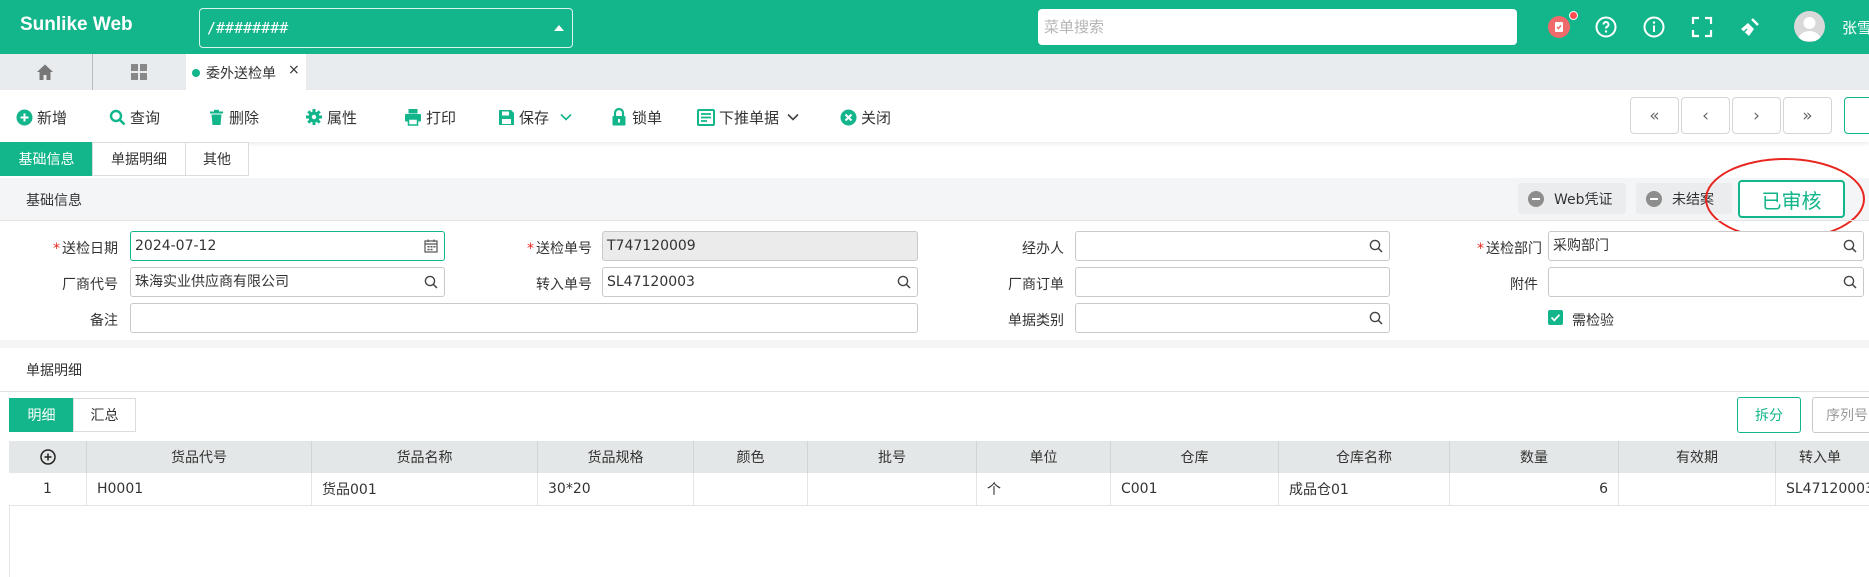  What do you see at coordinates (1750, 27) in the screenshot?
I see `clean-cache-icon` at bounding box center [1750, 27].